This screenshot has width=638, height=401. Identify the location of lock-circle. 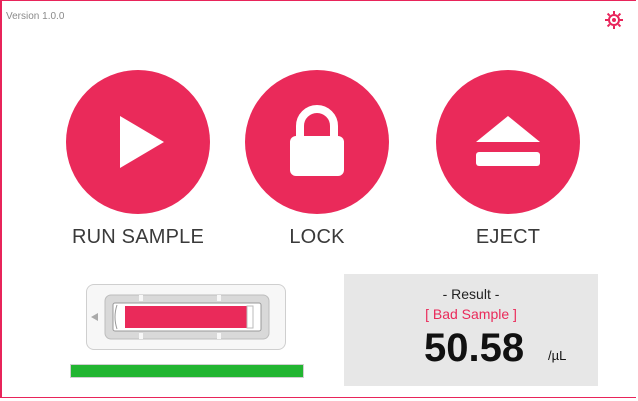
(317, 142).